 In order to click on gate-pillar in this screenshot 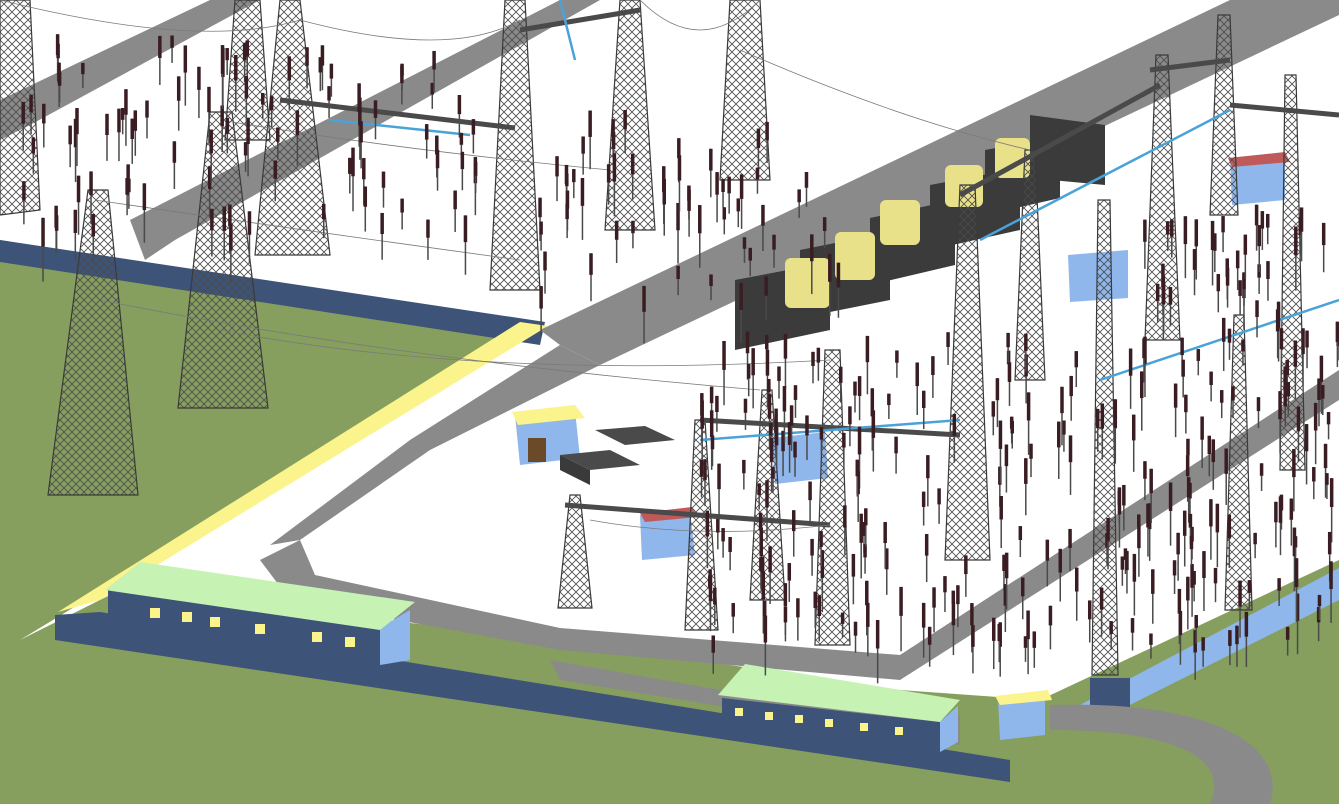, I will do `click(1110, 693)`.